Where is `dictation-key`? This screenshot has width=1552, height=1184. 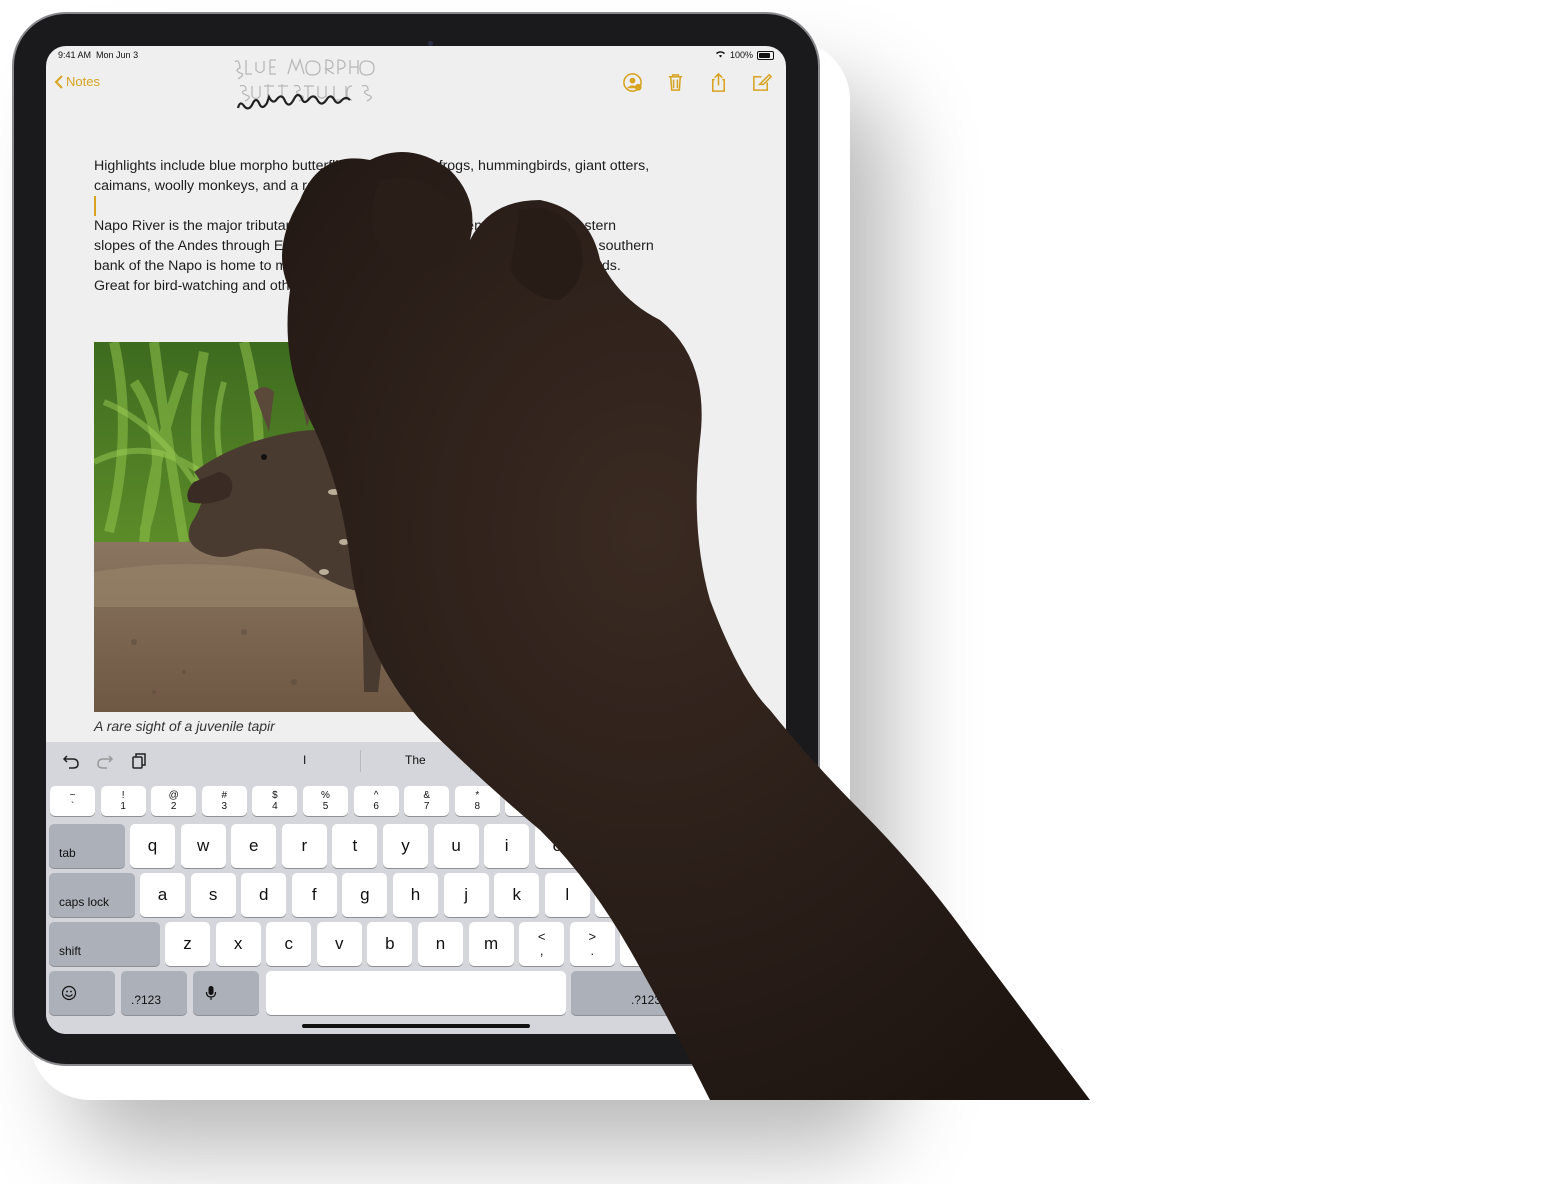
dictation-key is located at coordinates (226, 993).